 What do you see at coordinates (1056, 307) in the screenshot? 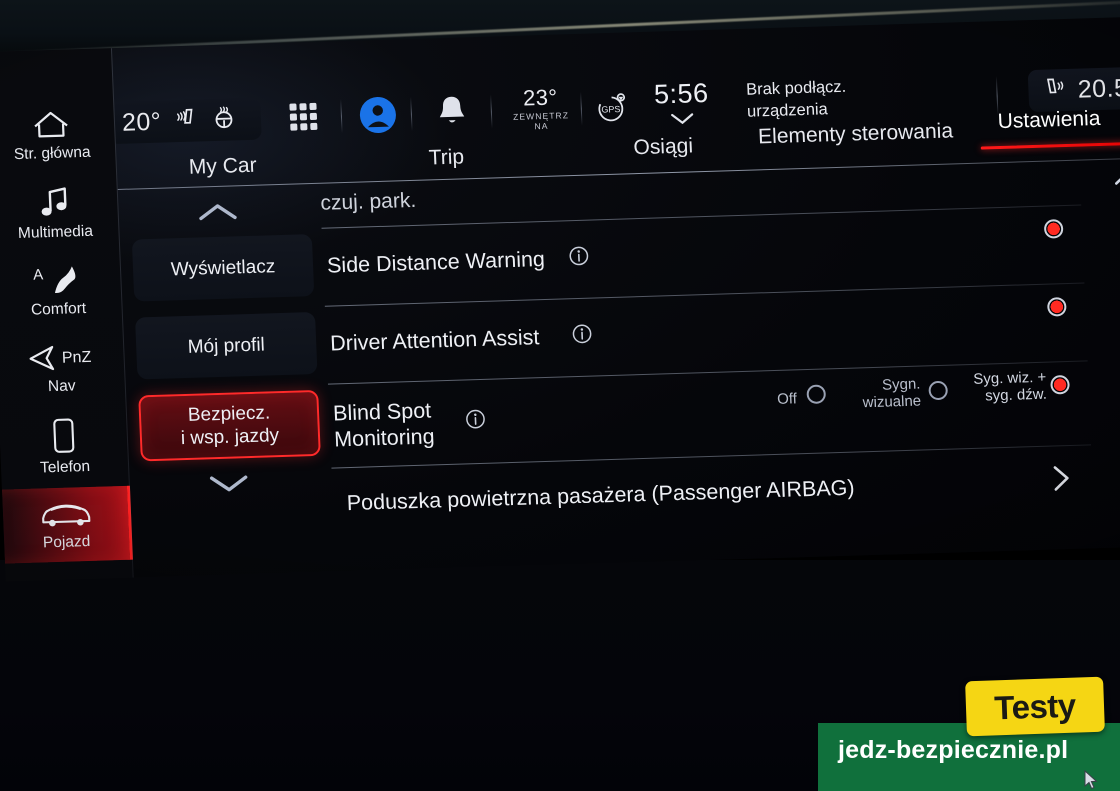
I see `status-indicator-driver-attention-assist` at bounding box center [1056, 307].